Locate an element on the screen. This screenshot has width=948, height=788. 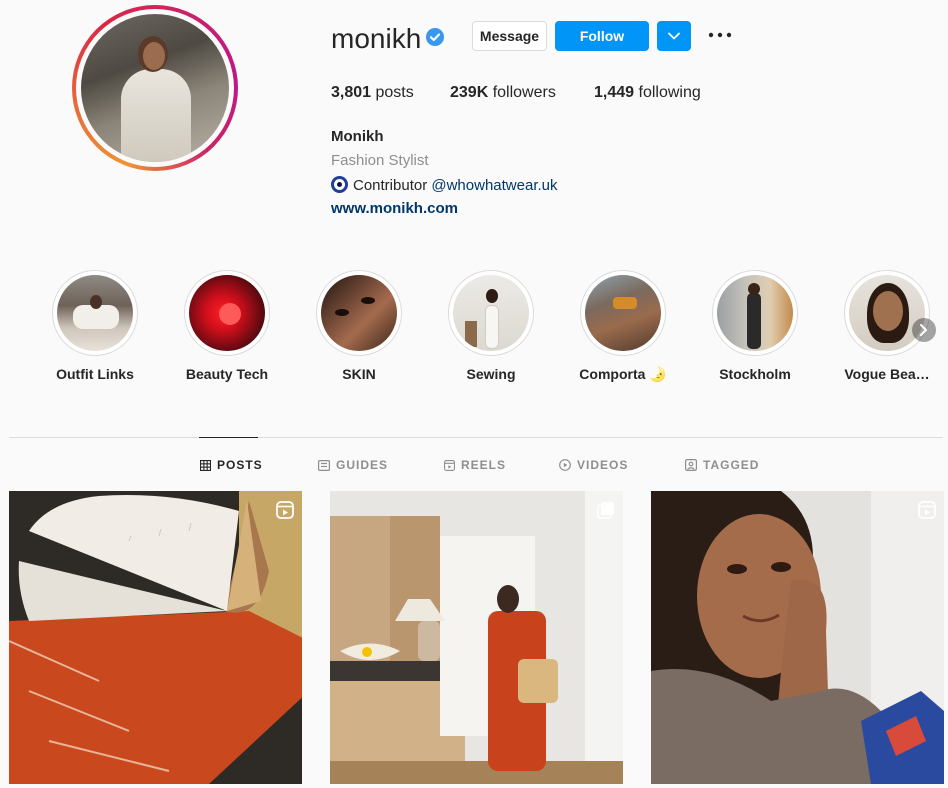
highlight-label: SKIN is located at coordinates (359, 374).